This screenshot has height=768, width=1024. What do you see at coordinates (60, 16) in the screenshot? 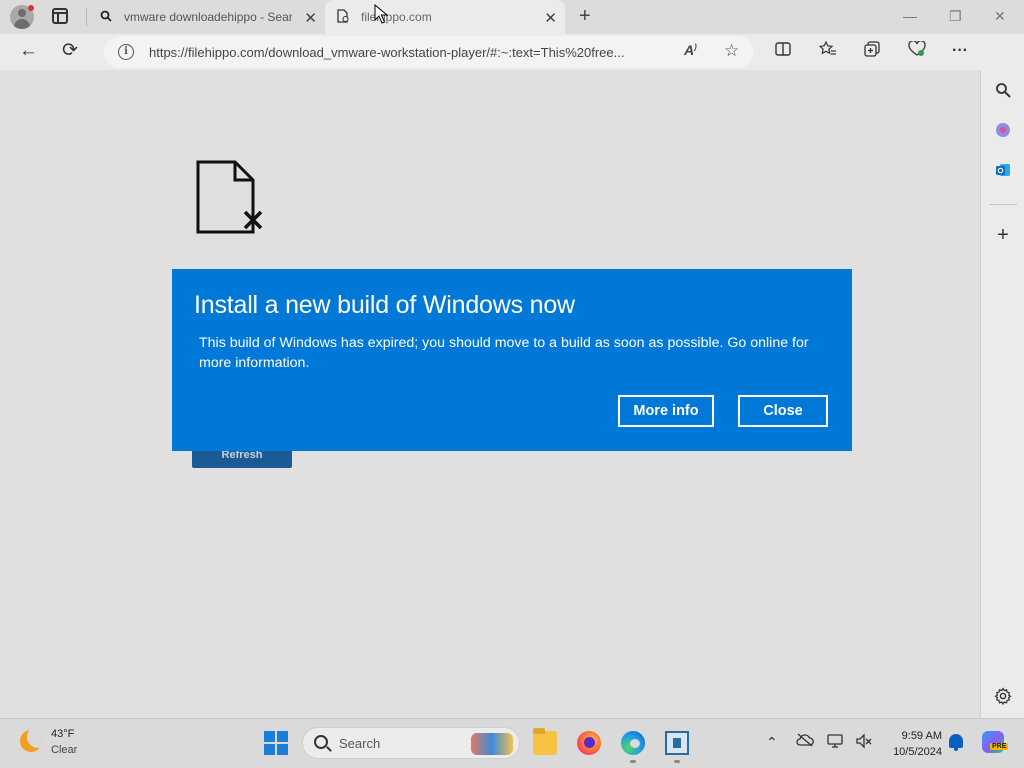
I see `tab-actions-icon` at bounding box center [60, 16].